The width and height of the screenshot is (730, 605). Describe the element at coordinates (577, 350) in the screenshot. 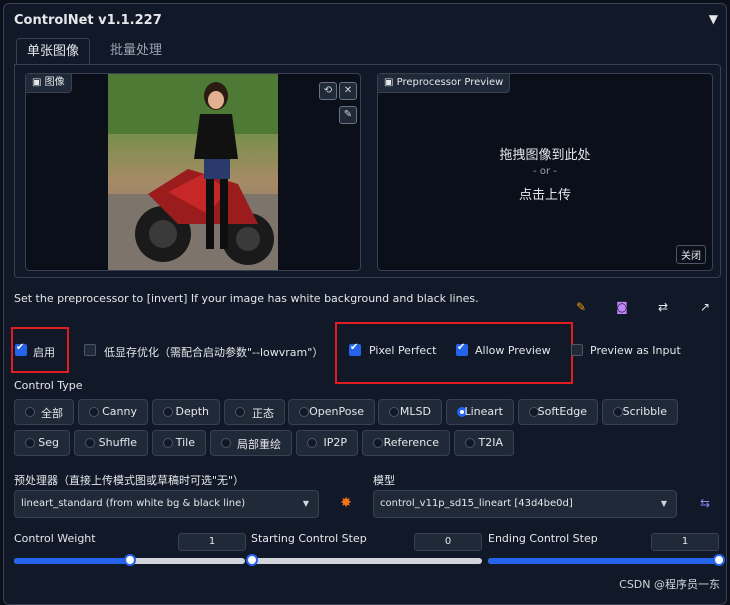

I see `preview-as-input-checkbox` at that location.